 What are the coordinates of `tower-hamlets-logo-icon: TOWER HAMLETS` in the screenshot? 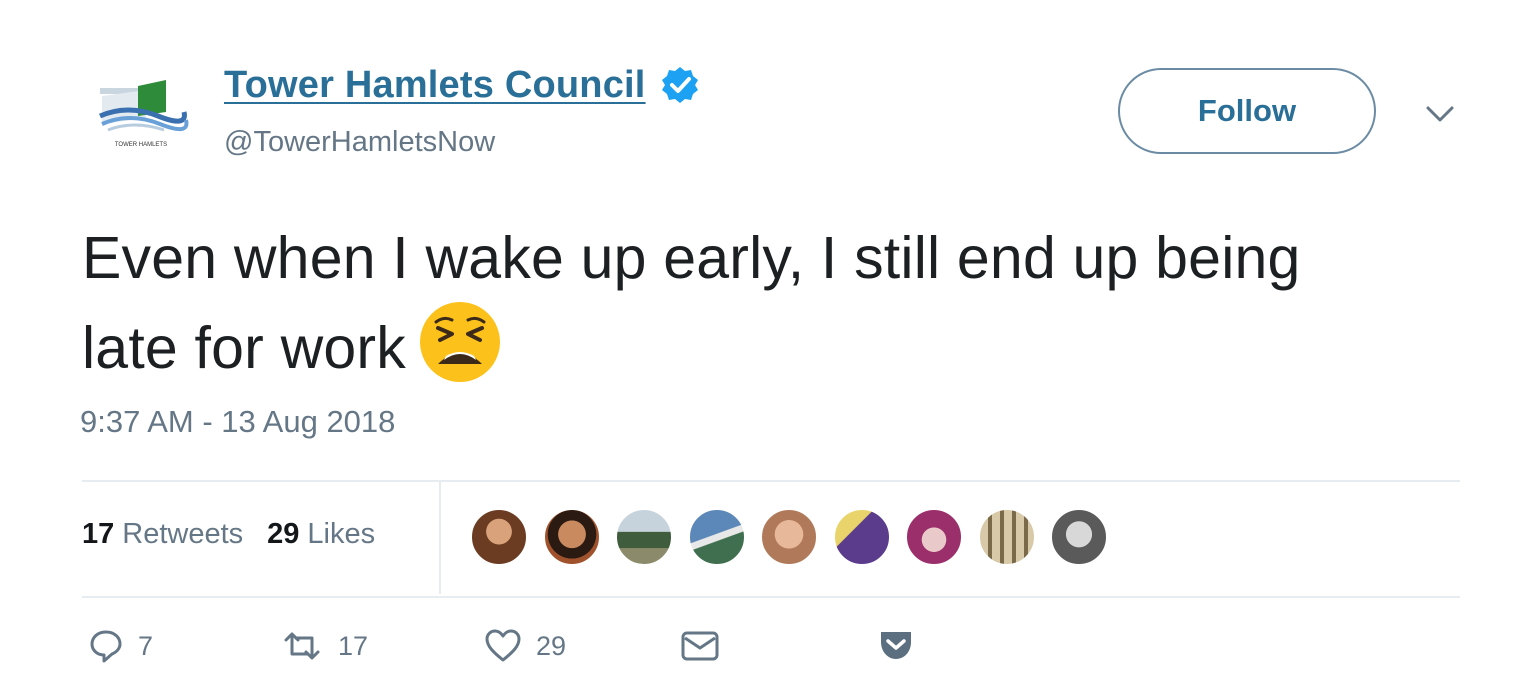 It's located at (142, 114).